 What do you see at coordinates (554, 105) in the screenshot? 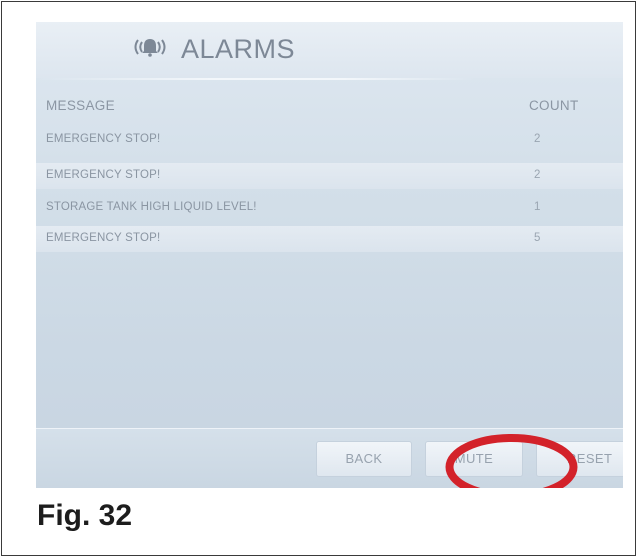
I see `column-header-count: COUNT` at bounding box center [554, 105].